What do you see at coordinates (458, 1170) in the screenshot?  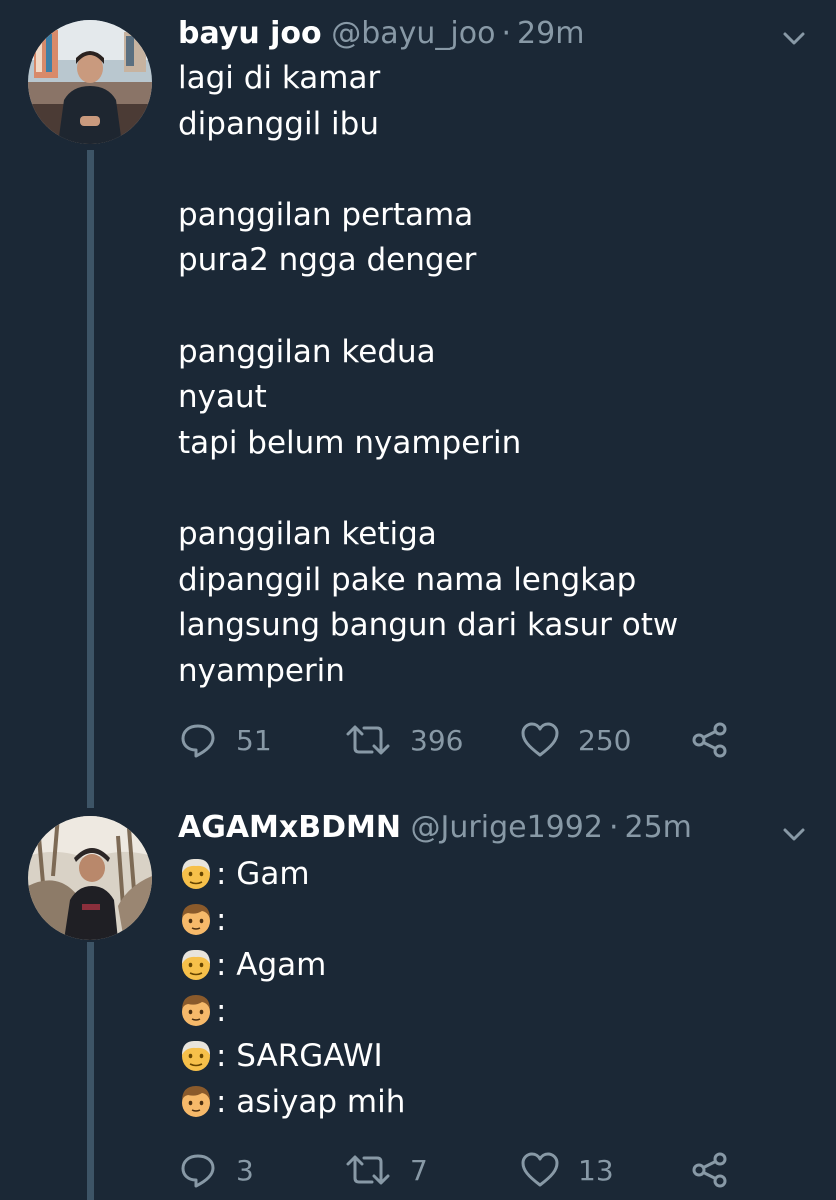 I see `tweet-actions: 3 7 13` at bounding box center [458, 1170].